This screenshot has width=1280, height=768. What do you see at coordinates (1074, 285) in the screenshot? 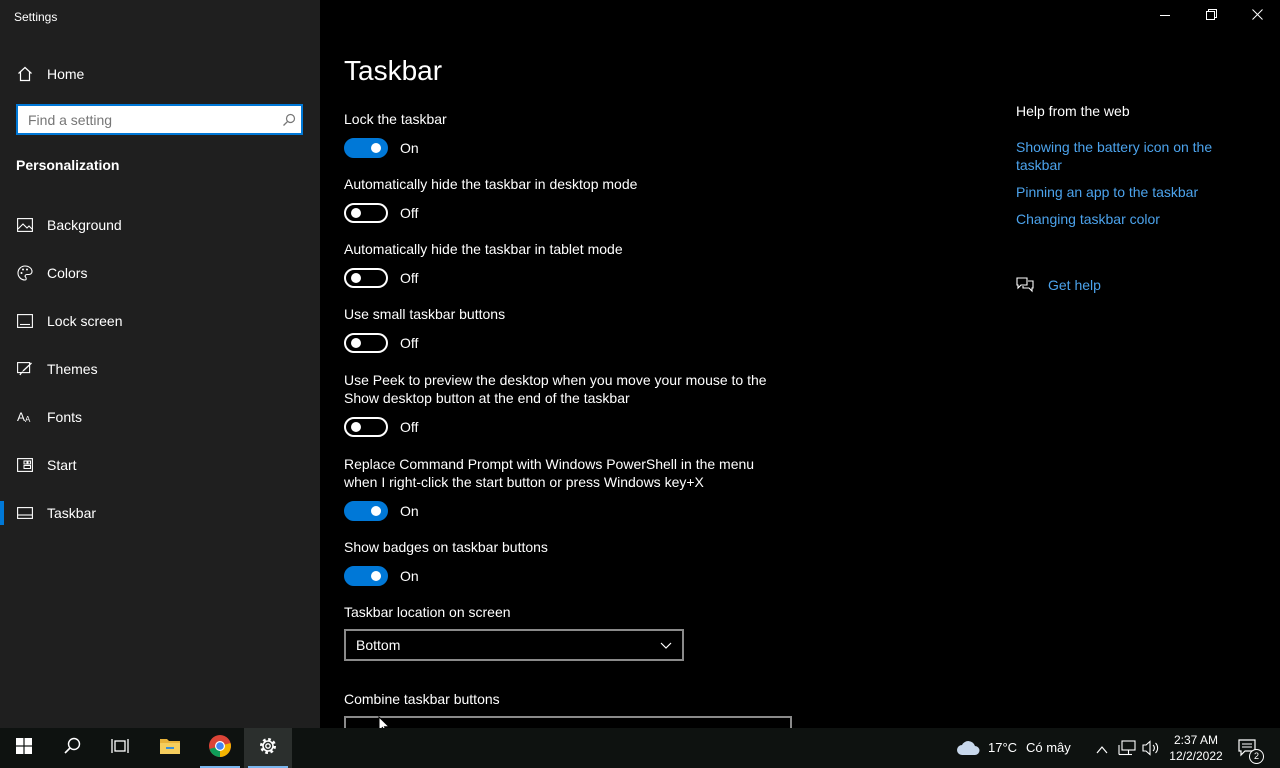
I see `get-help-label: Get help` at bounding box center [1074, 285].